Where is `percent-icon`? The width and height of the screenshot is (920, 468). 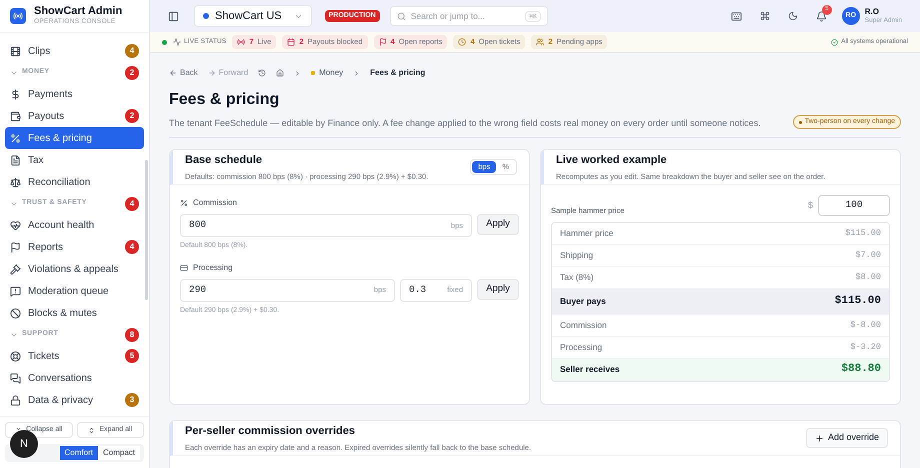 percent-icon is located at coordinates (184, 203).